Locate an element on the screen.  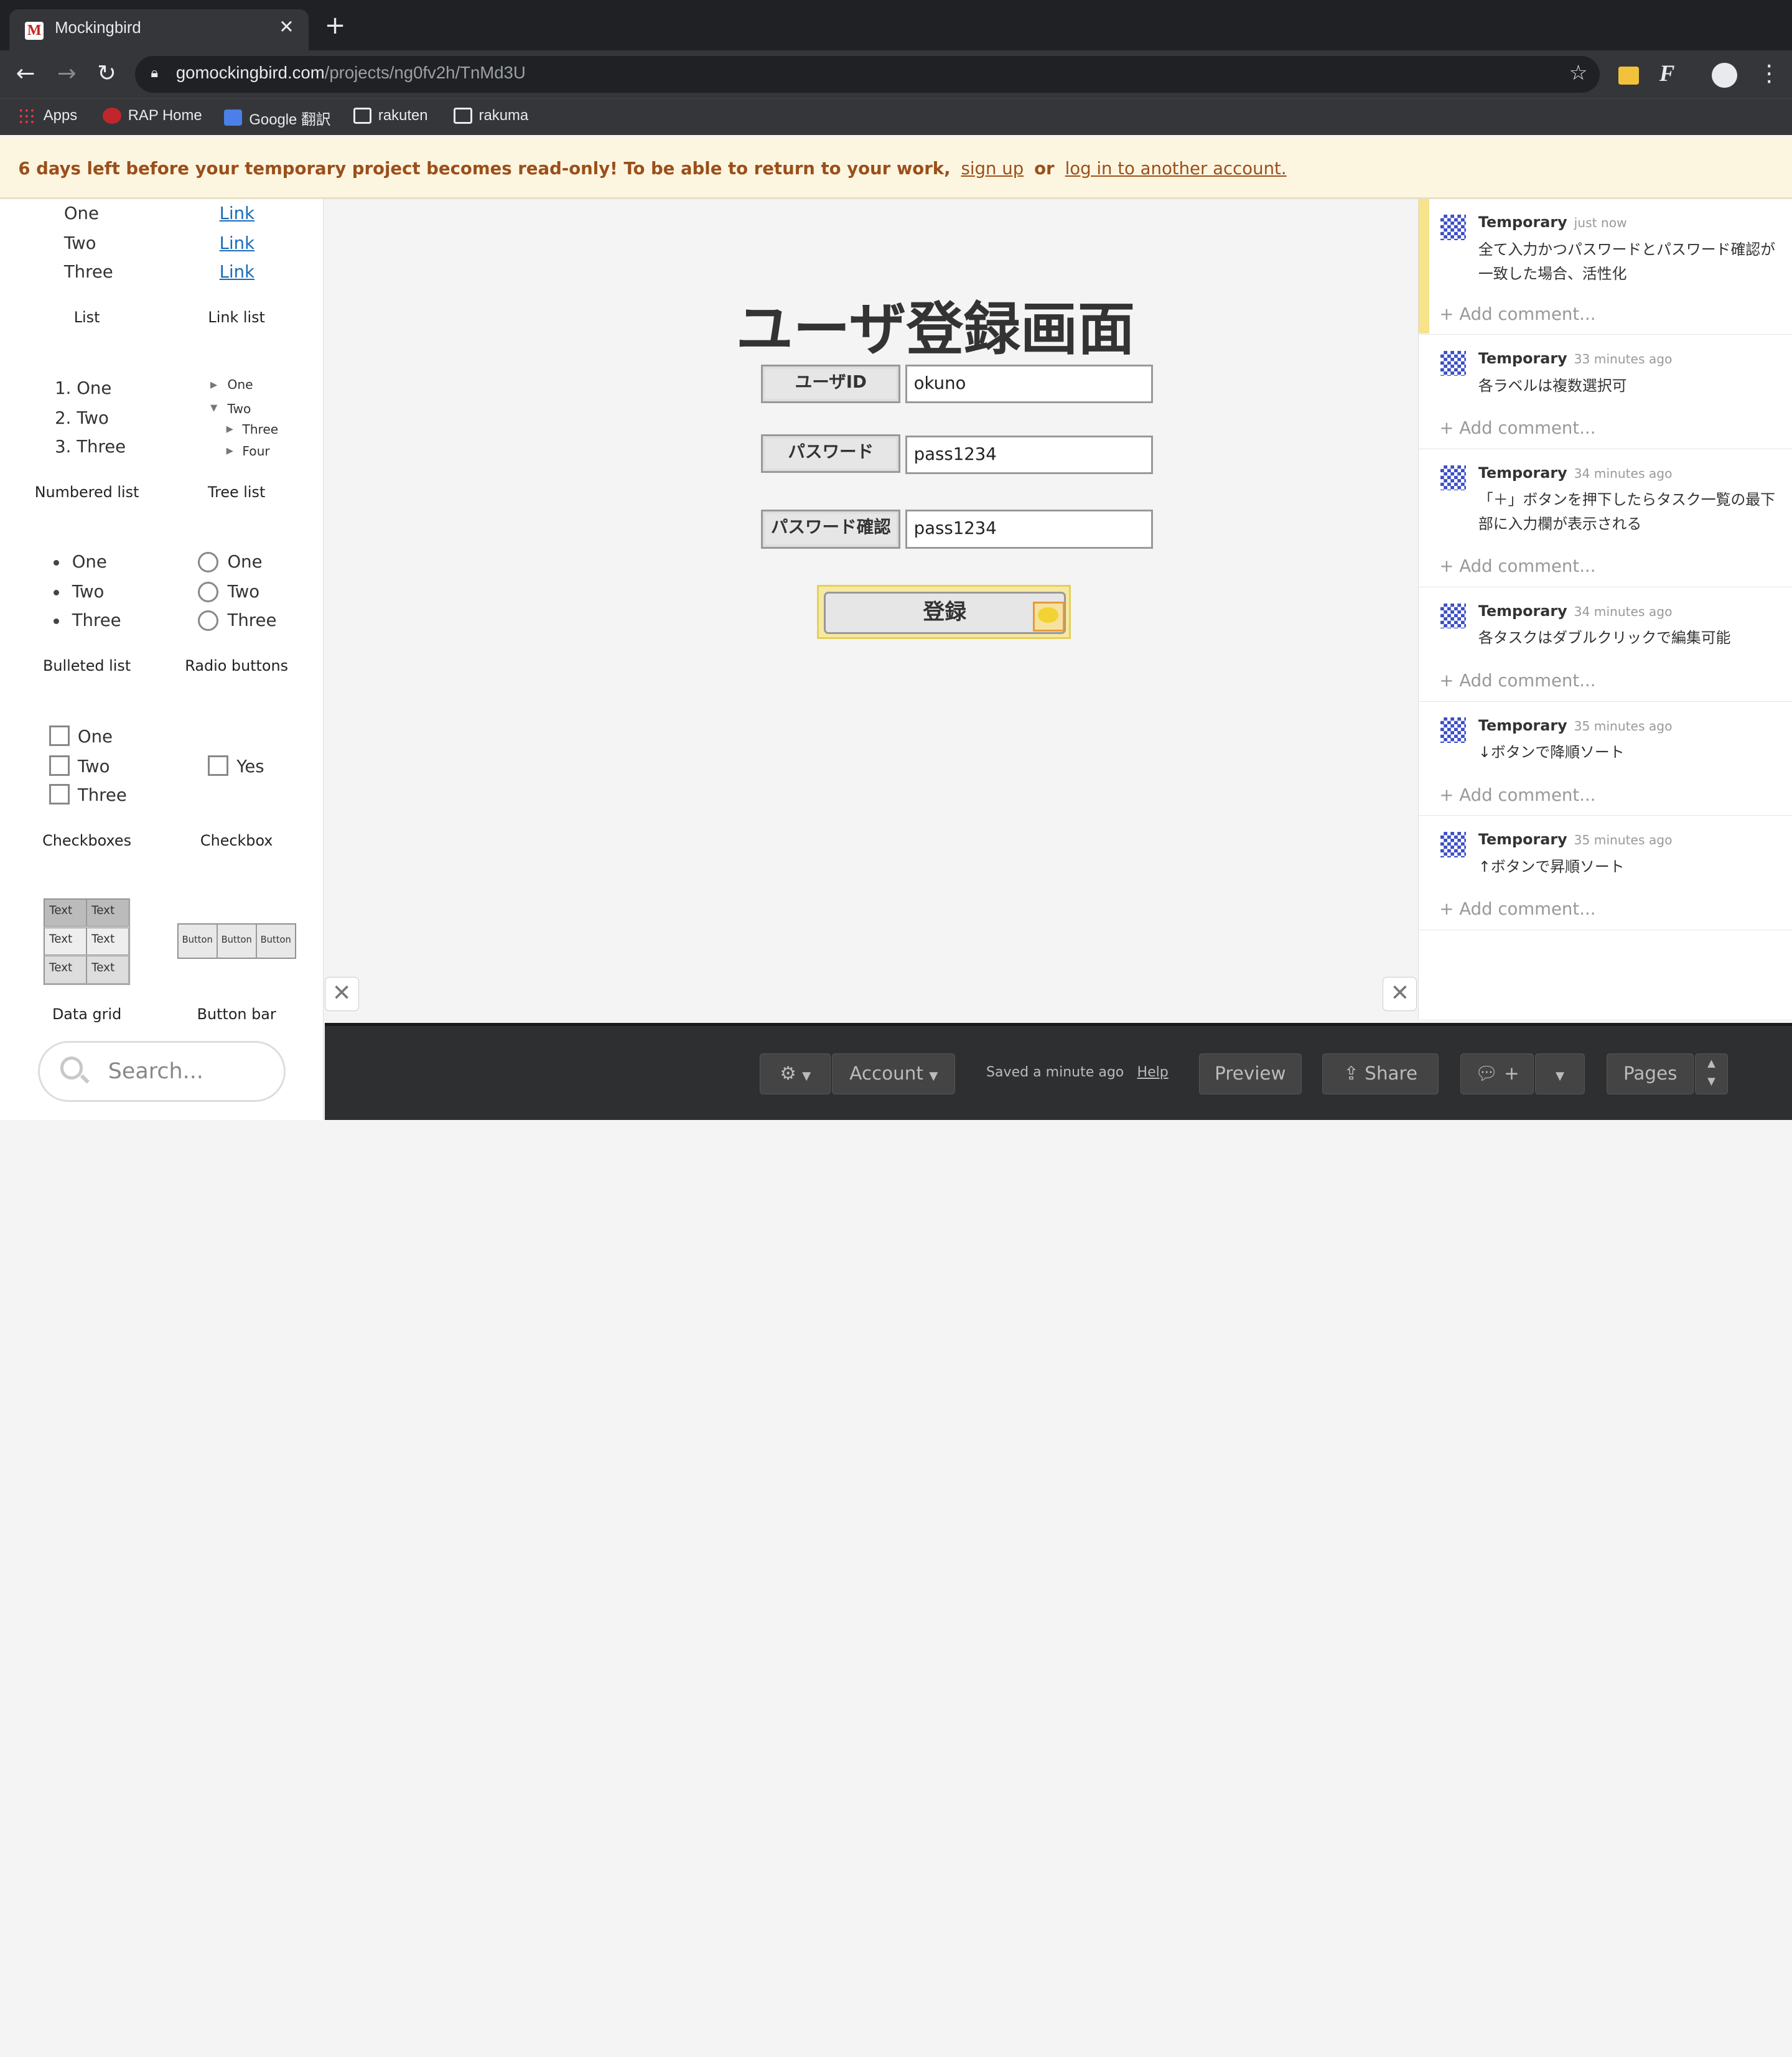
bookmark-rakuma: rakuma is located at coordinates (491, 115).